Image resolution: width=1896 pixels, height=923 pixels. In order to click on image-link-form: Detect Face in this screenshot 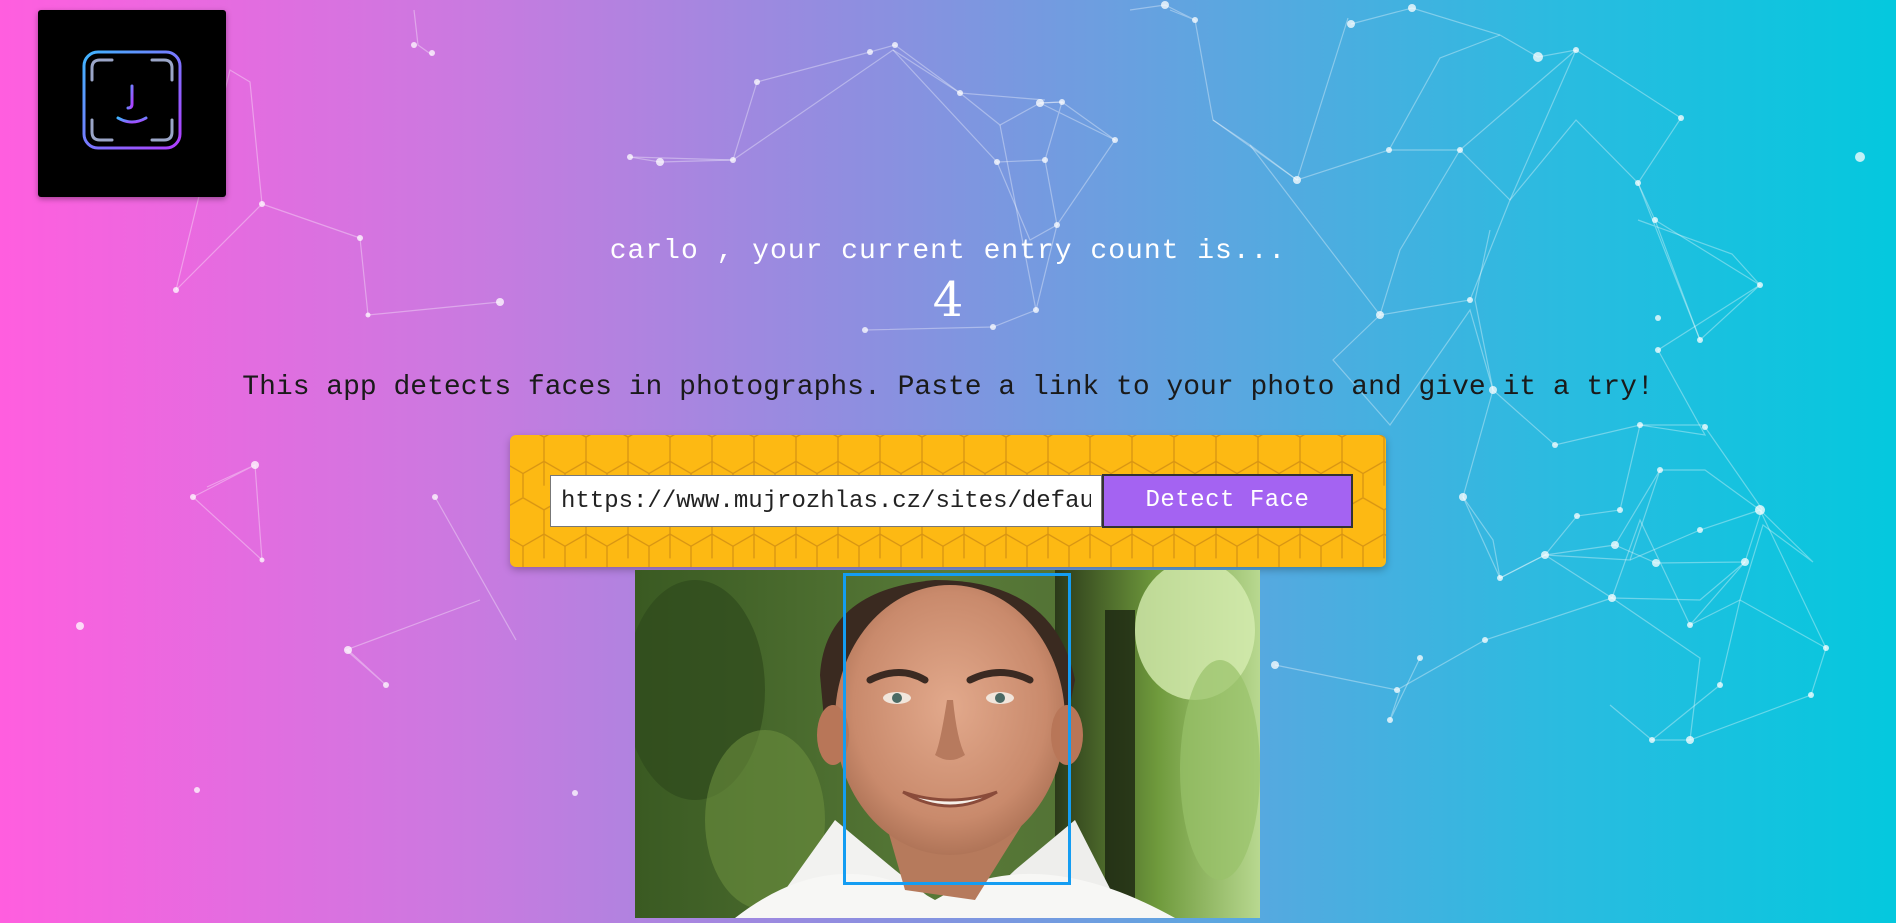, I will do `click(948, 501)`.